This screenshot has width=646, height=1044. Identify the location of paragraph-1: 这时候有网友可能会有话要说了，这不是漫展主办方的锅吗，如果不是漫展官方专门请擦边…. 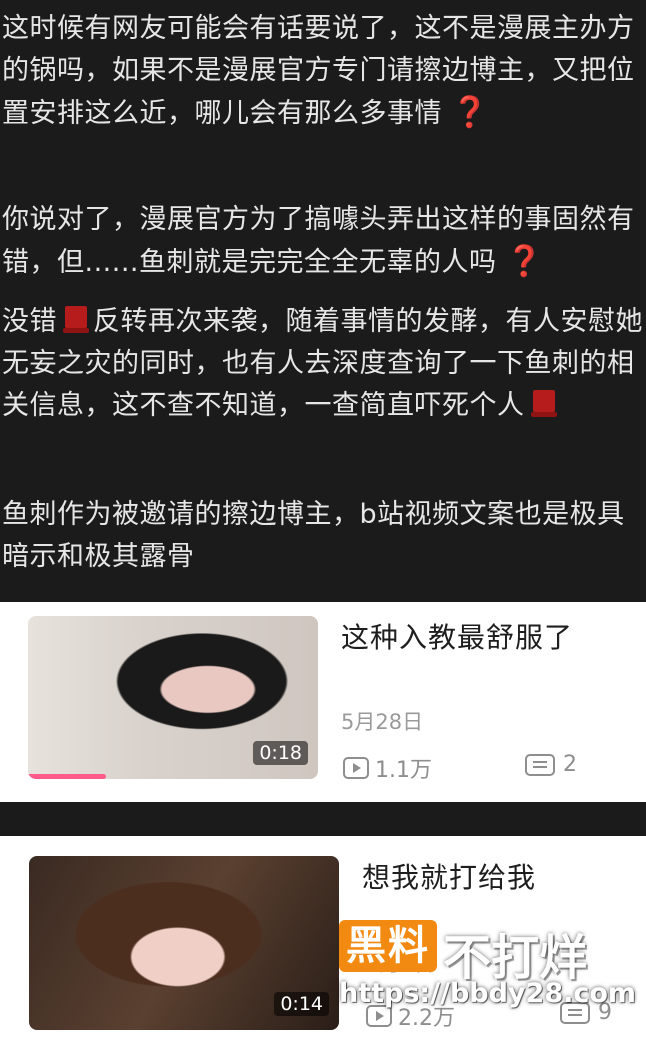
(323, 71).